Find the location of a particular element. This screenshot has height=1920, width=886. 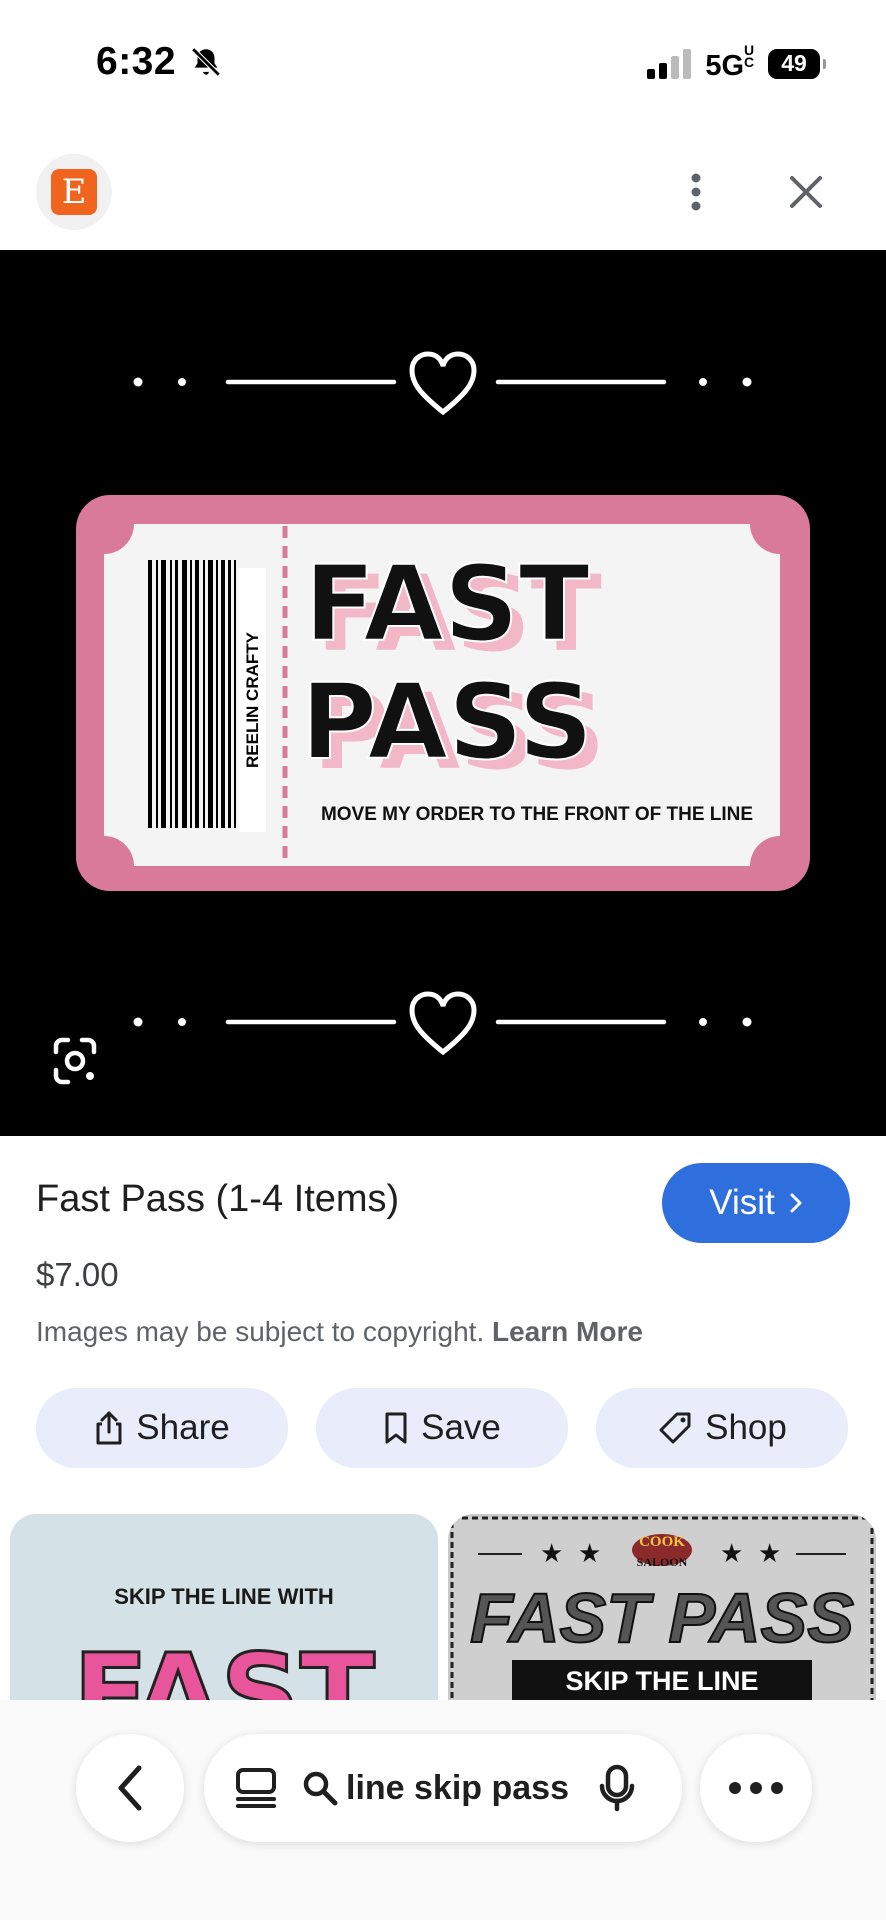

share-label: Share is located at coordinates (183, 1427).